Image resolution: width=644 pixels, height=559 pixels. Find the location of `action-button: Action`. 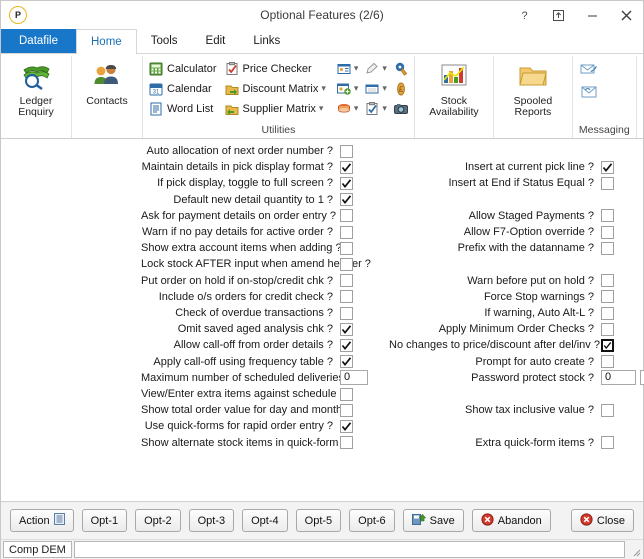

action-button: Action is located at coordinates (42, 520).